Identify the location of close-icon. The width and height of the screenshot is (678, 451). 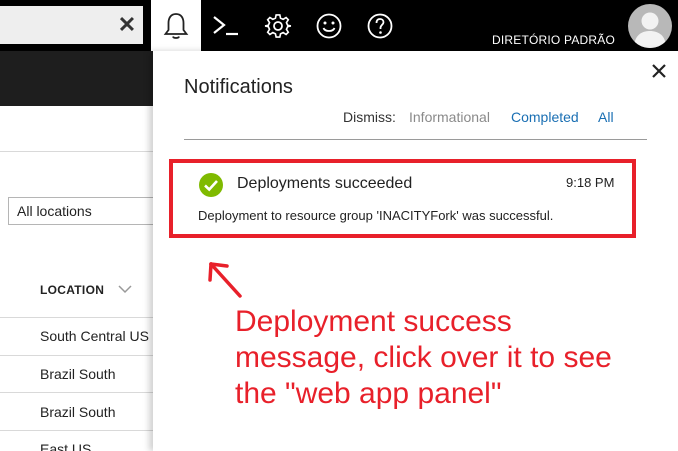
(659, 71).